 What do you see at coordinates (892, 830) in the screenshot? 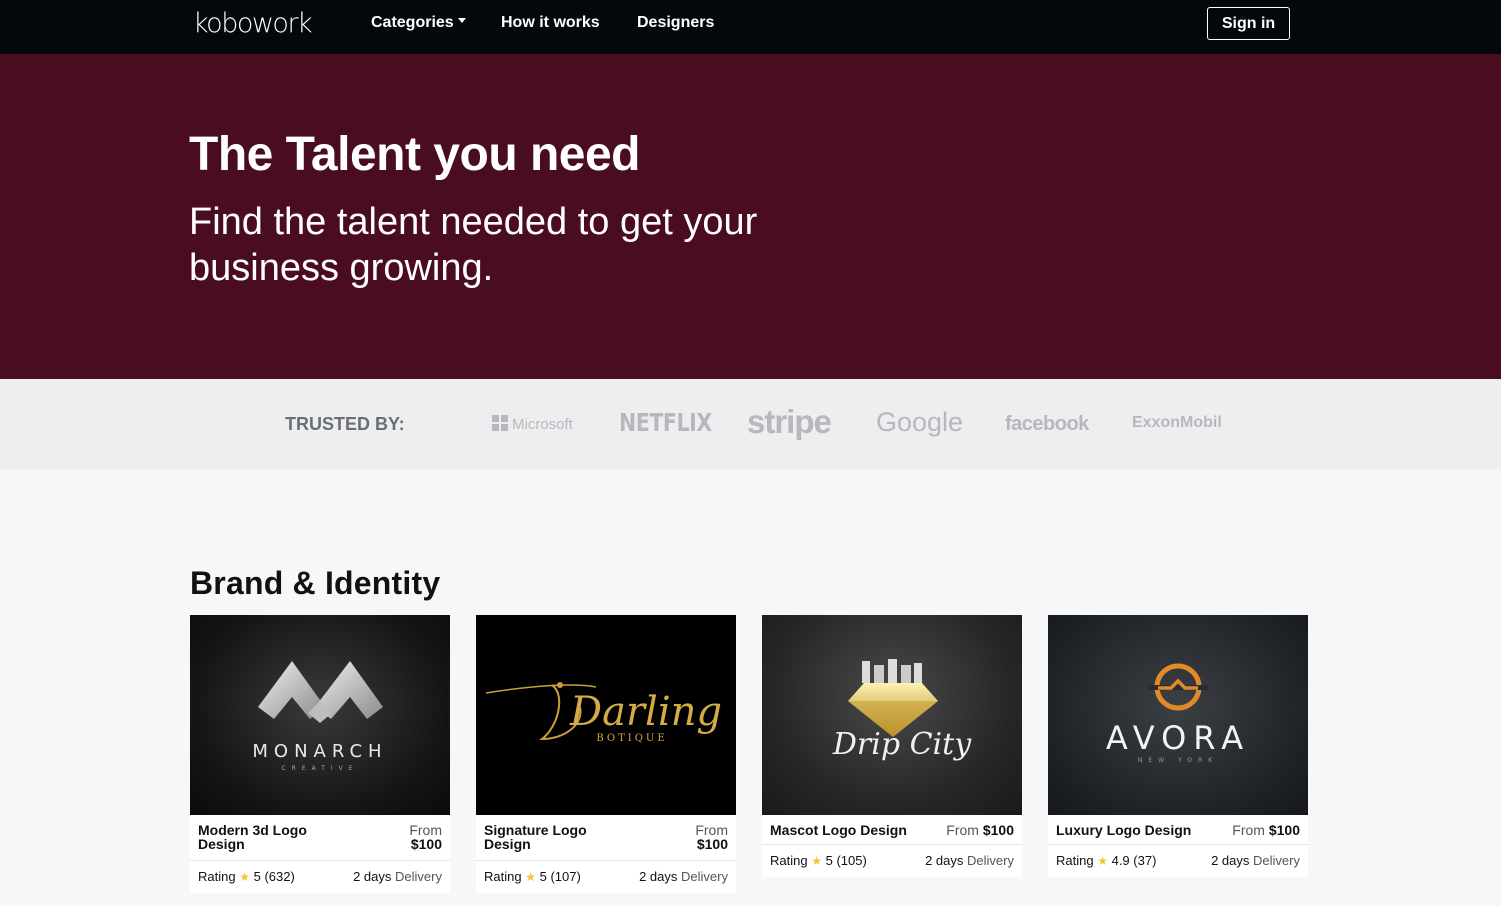
I see `gig-card-header: Mascot Logo Design From $100` at bounding box center [892, 830].